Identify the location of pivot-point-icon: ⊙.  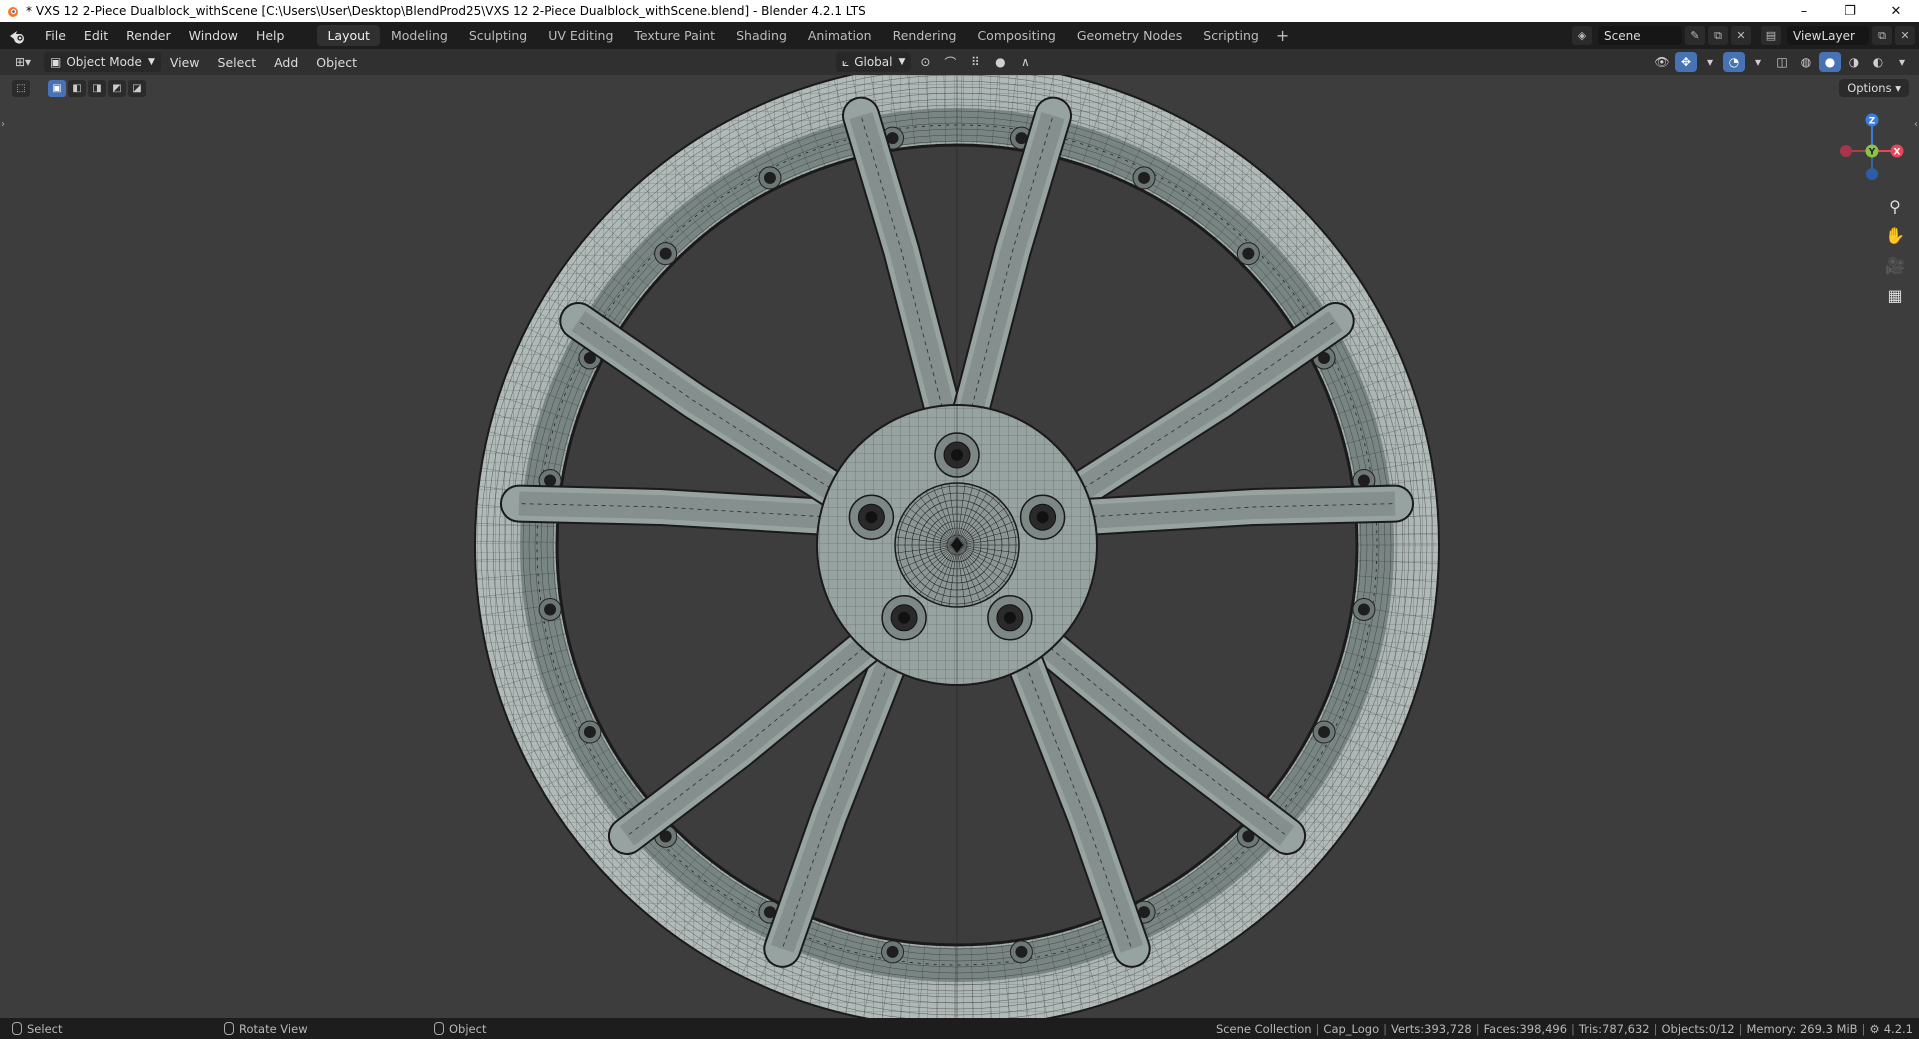
(925, 62).